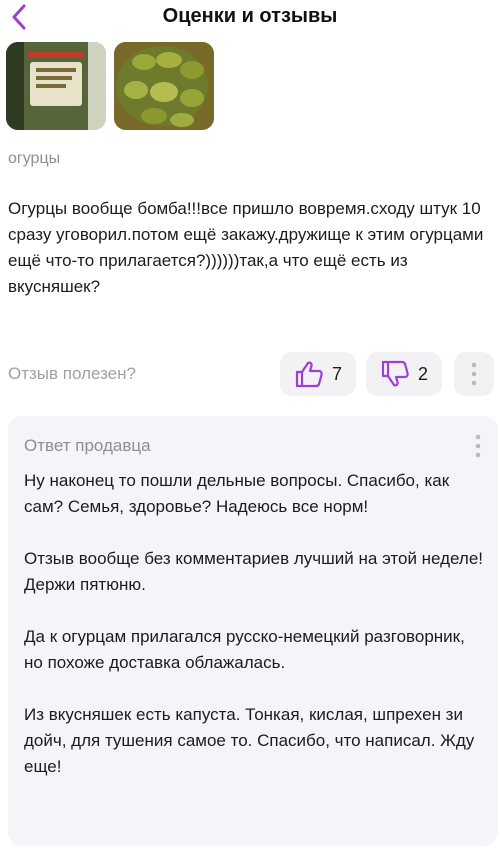 This screenshot has width=500, height=850. I want to click on pickles-illustration, so click(164, 86).